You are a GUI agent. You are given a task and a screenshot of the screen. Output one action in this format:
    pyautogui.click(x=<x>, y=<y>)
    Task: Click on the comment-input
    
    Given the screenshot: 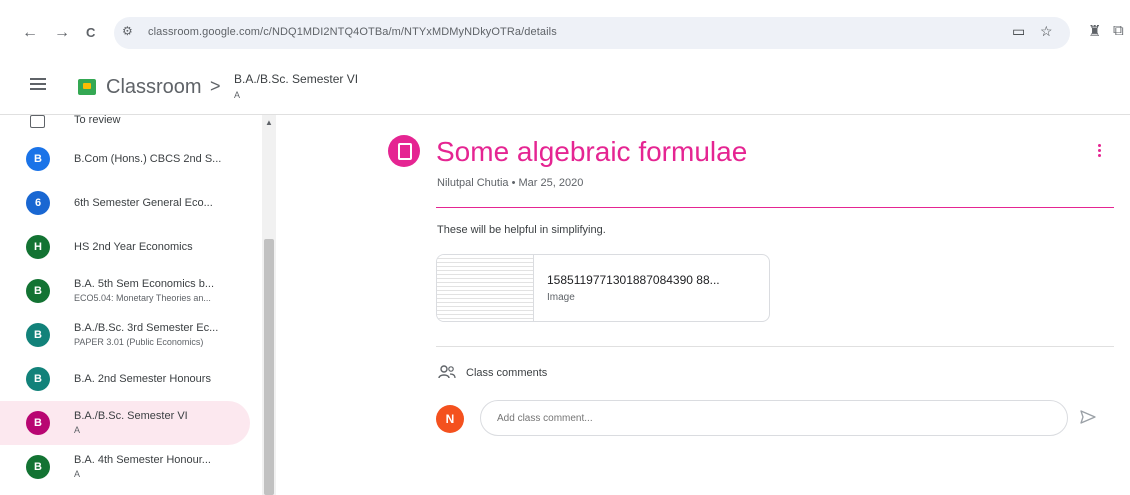 What is the action you would take?
    pyautogui.click(x=774, y=418)
    